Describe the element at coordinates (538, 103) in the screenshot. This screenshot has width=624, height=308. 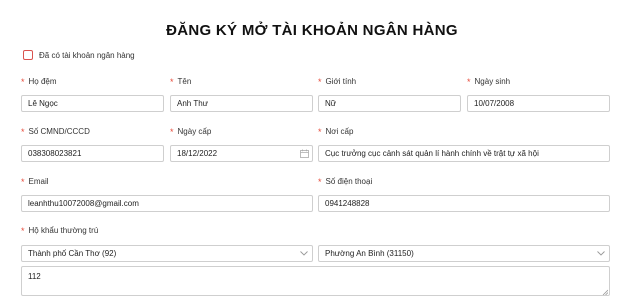
I see `ngay-sinh-input: 10/07/2008` at that location.